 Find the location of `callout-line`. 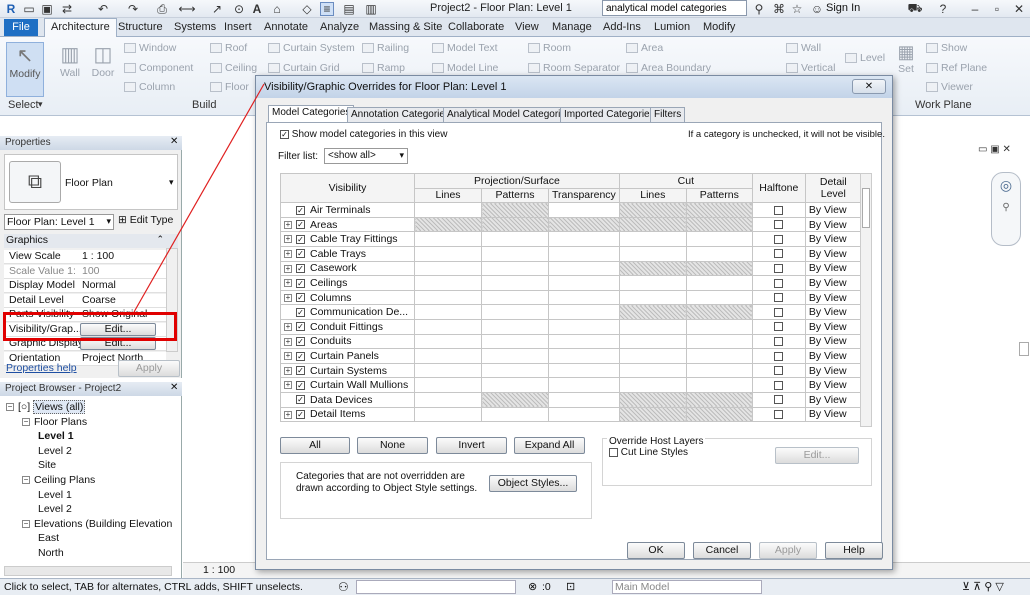

callout-line is located at coordinates (199, 198).